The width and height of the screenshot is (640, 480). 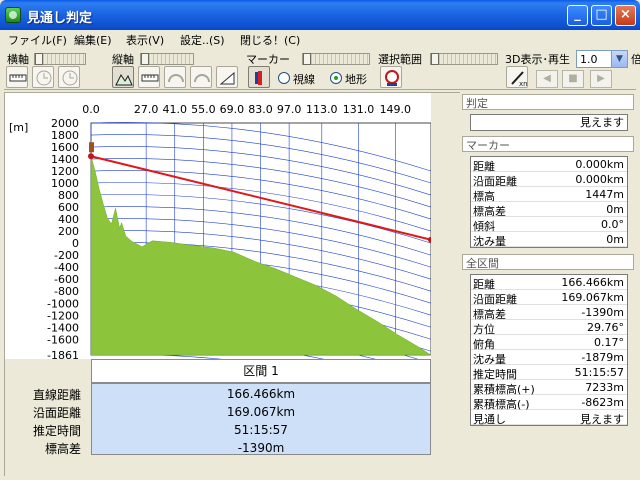 I want to click on x-tick-label: 149.0, so click(x=396, y=109).